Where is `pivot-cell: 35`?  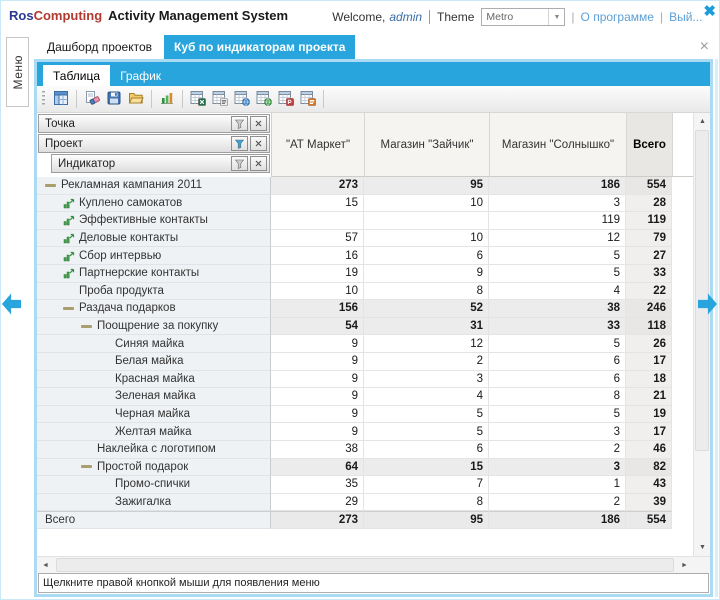
pivot-cell: 35 is located at coordinates (317, 485).